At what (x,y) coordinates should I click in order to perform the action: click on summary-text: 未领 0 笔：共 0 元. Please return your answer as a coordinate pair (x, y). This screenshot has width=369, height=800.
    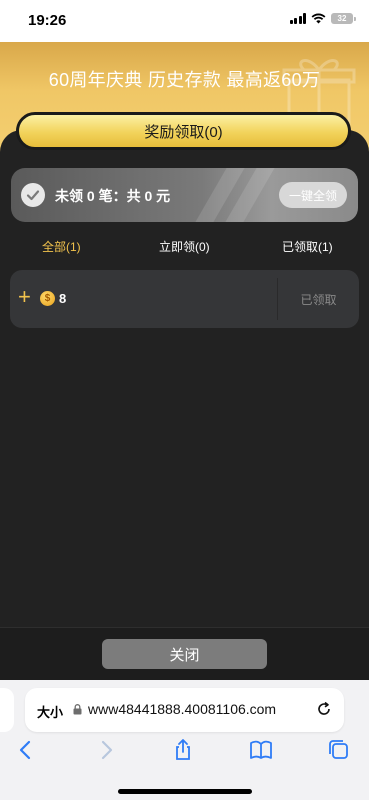
    Looking at the image, I should click on (113, 196).